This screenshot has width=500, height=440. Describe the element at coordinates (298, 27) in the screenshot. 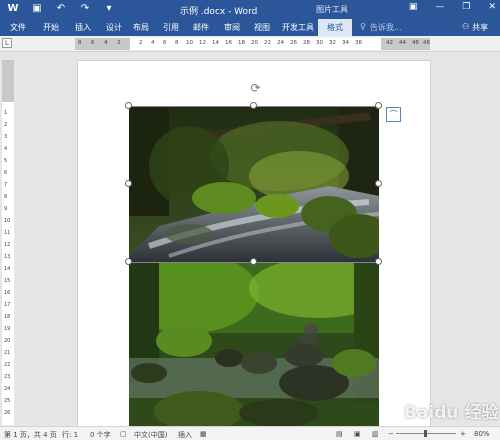

I see `tab-developer: 开发工具` at that location.